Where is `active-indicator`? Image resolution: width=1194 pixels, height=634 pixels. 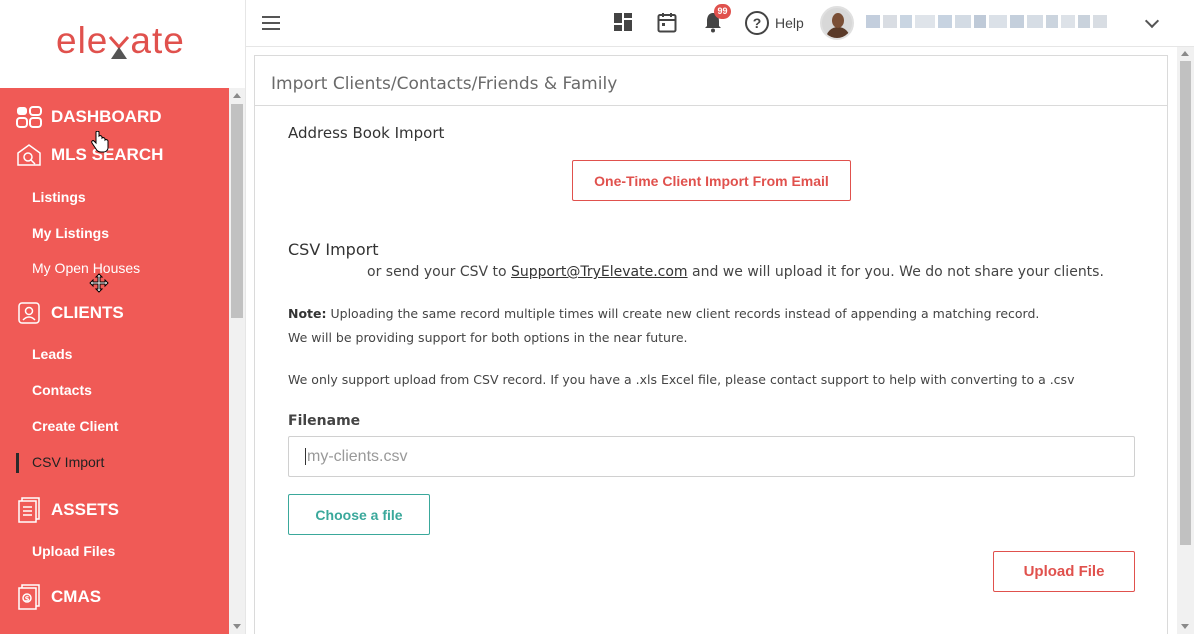
active-indicator is located at coordinates (17, 463).